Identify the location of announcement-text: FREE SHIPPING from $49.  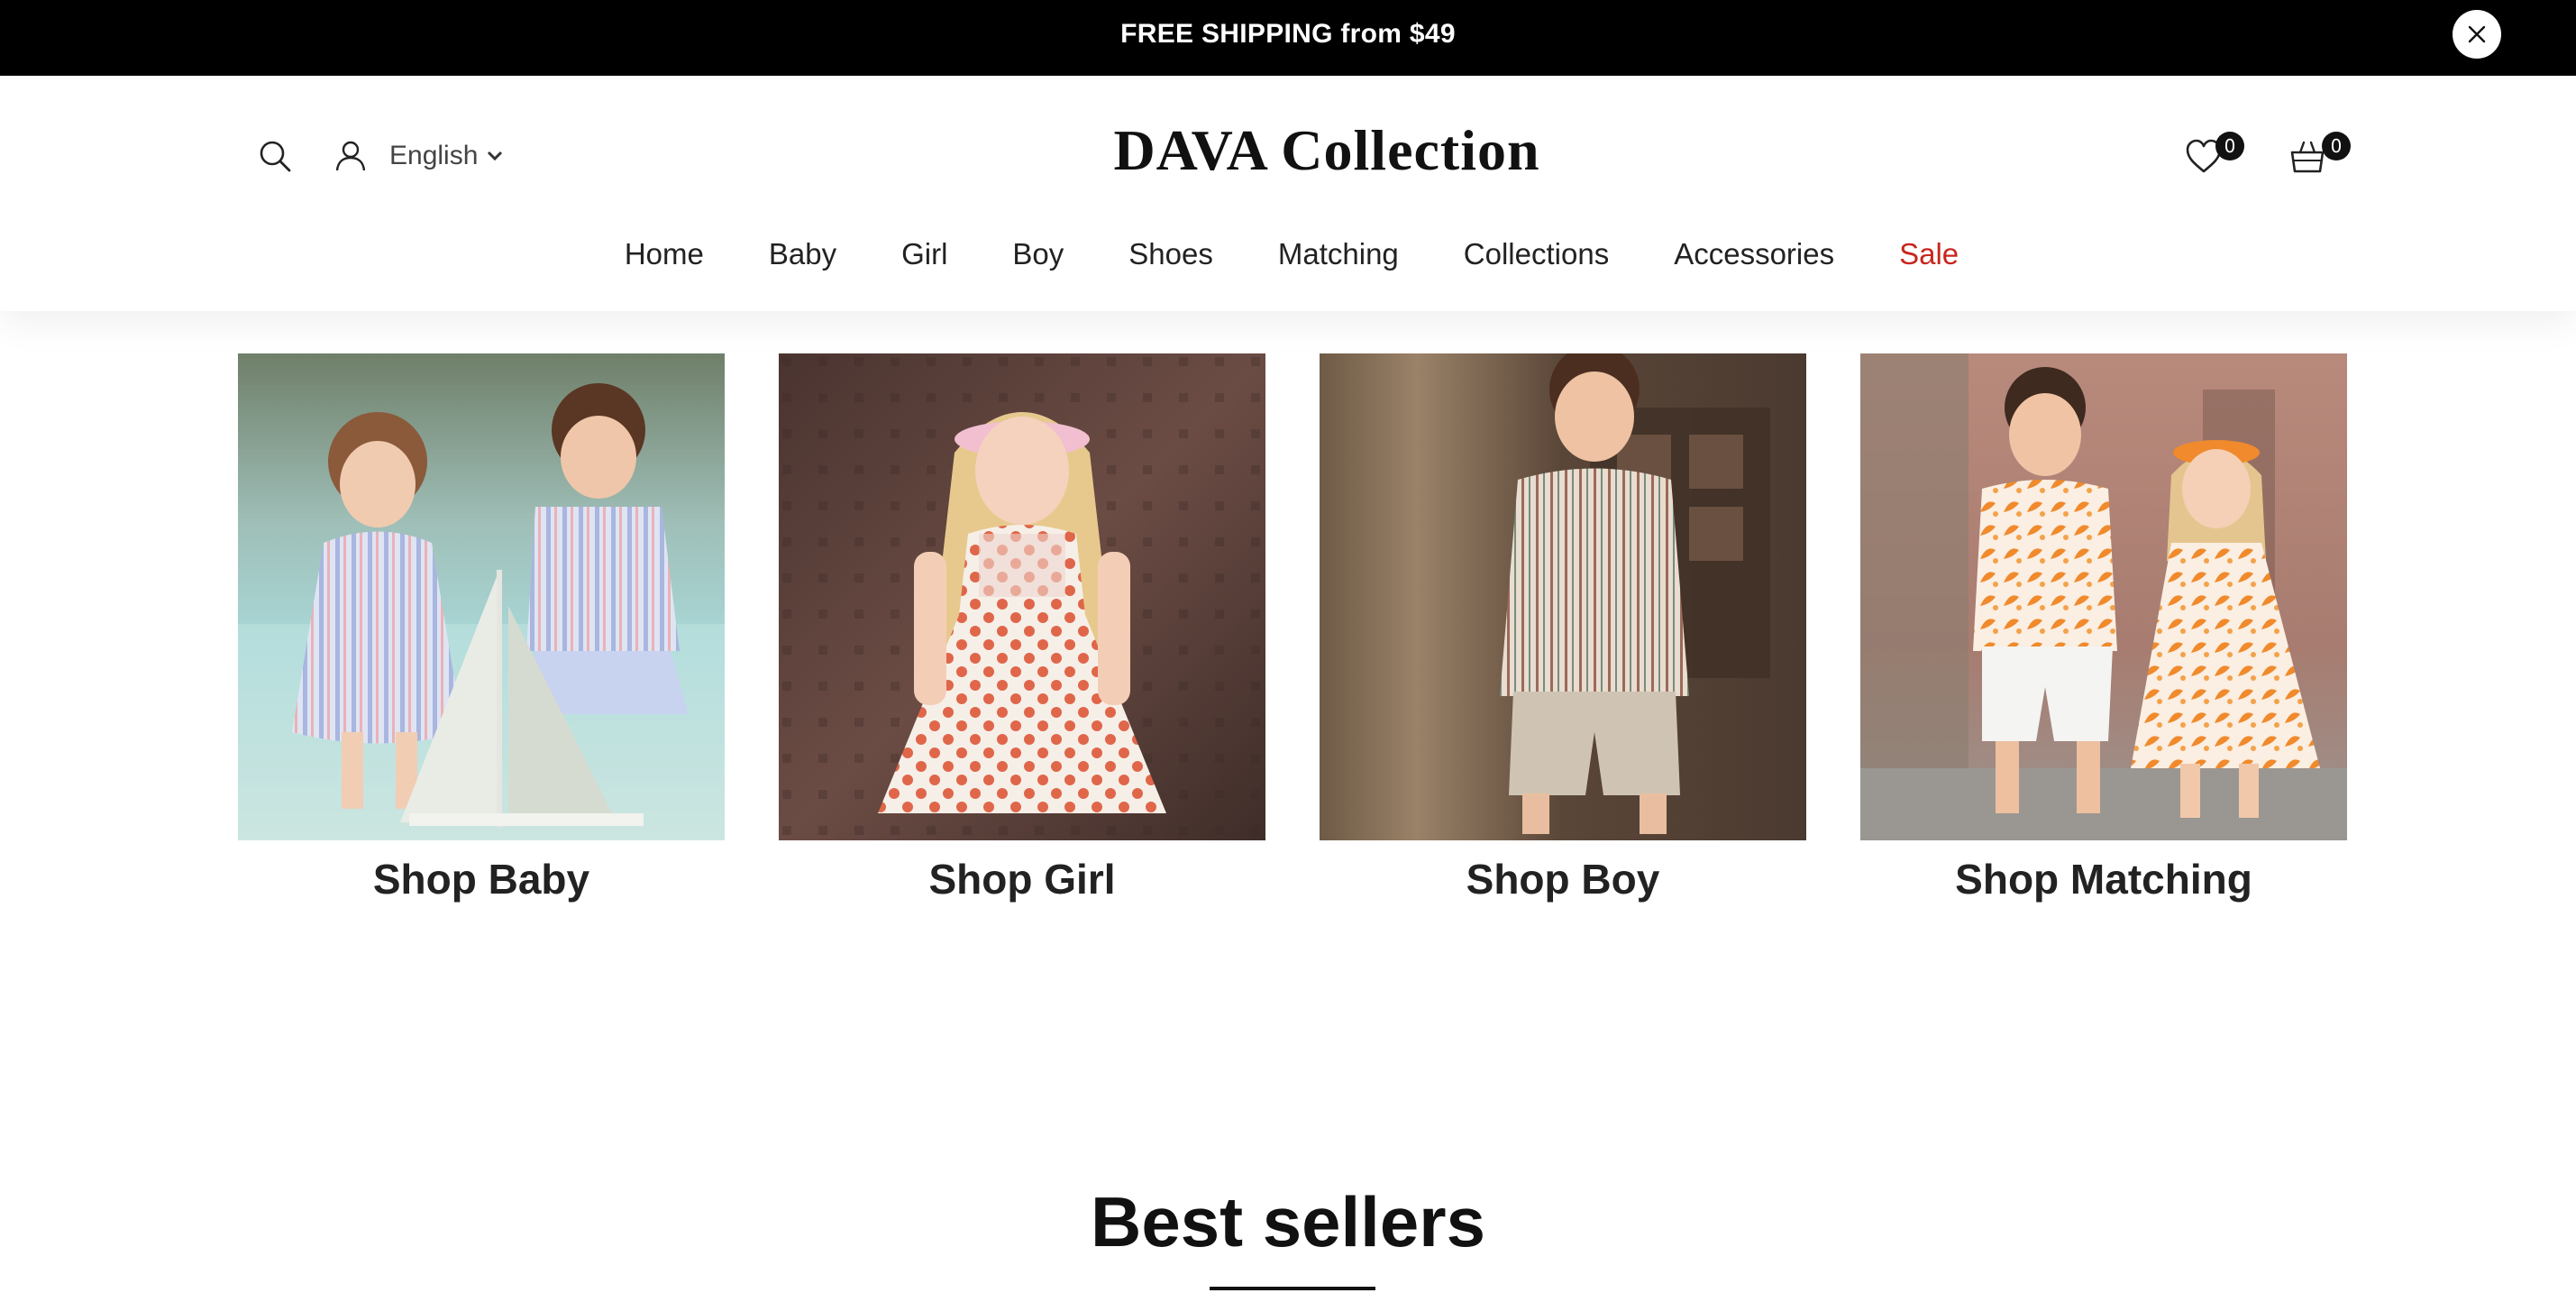
(1288, 34).